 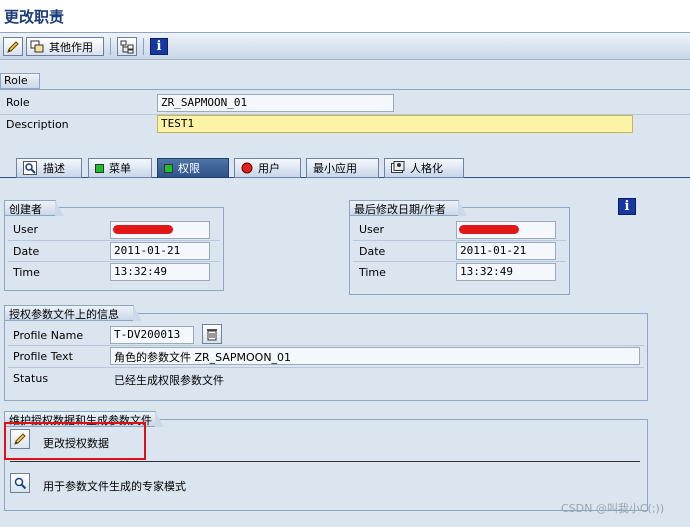 What do you see at coordinates (37, 46) in the screenshot?
I see `object-icon` at bounding box center [37, 46].